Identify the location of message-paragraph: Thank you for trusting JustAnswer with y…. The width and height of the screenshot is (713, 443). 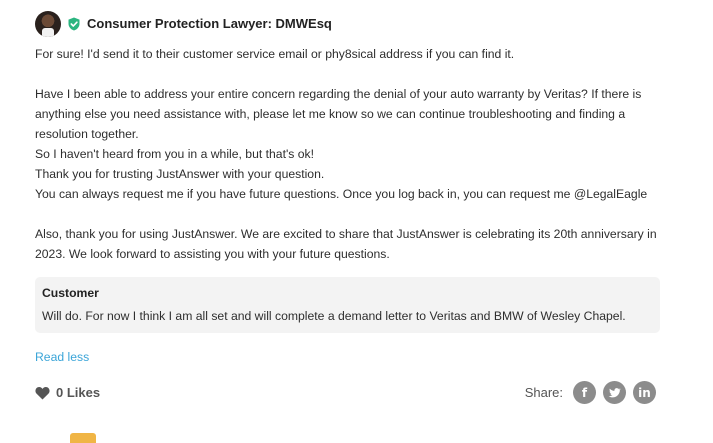
(180, 174).